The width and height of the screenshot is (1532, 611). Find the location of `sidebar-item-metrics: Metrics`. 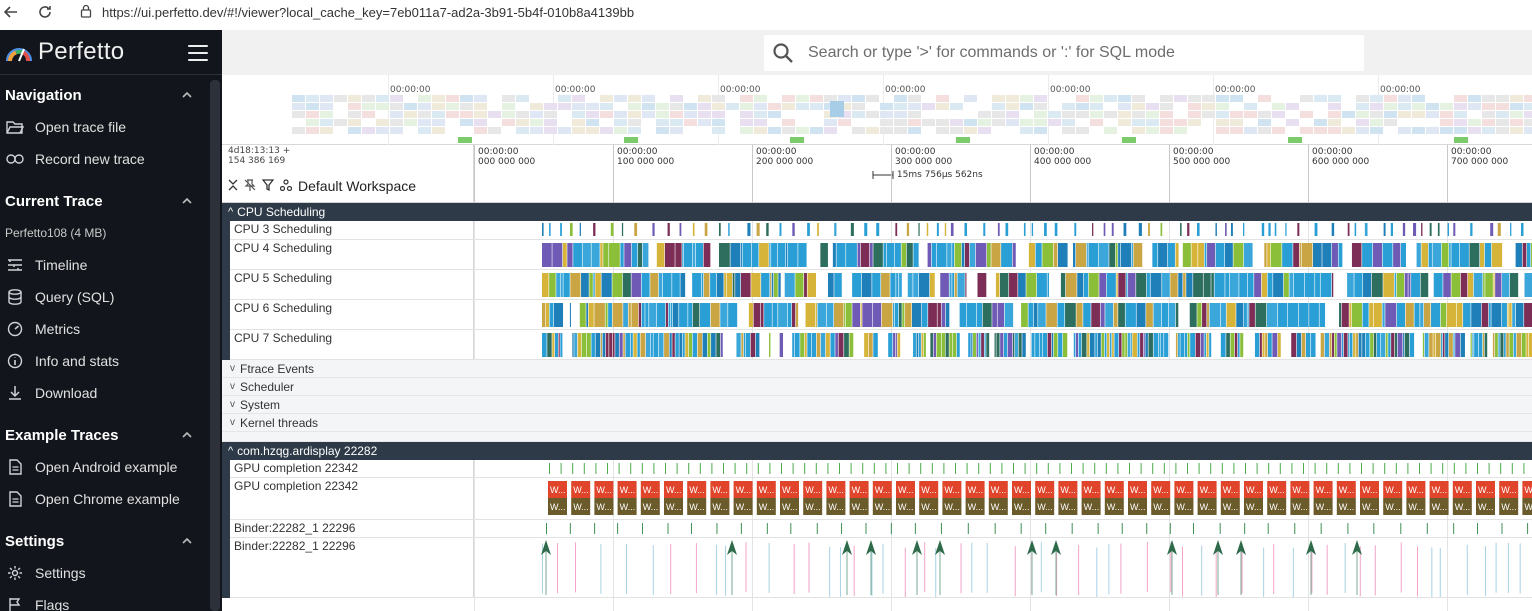

sidebar-item-metrics: Metrics is located at coordinates (111, 329).